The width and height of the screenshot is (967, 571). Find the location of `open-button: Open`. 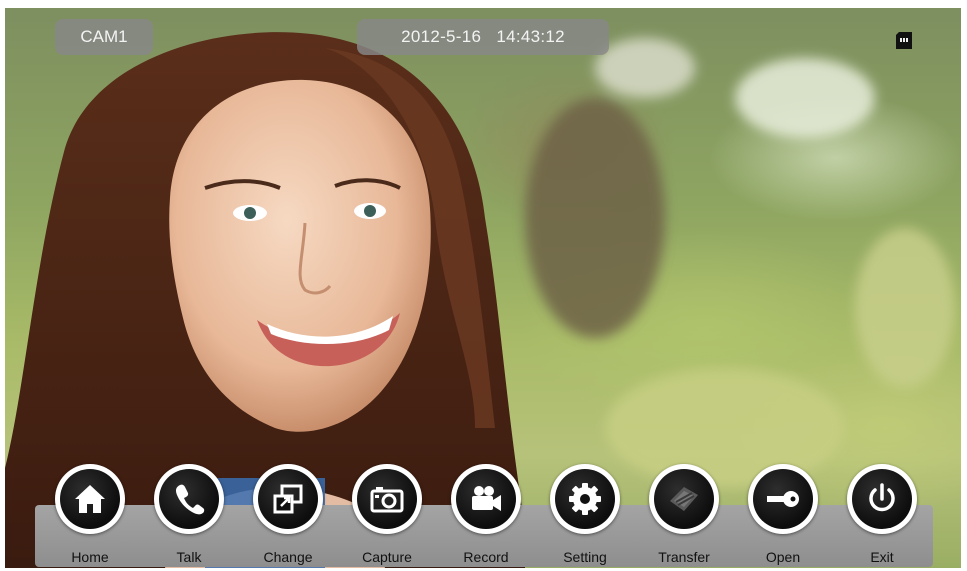

open-button: Open is located at coordinates (783, 514).